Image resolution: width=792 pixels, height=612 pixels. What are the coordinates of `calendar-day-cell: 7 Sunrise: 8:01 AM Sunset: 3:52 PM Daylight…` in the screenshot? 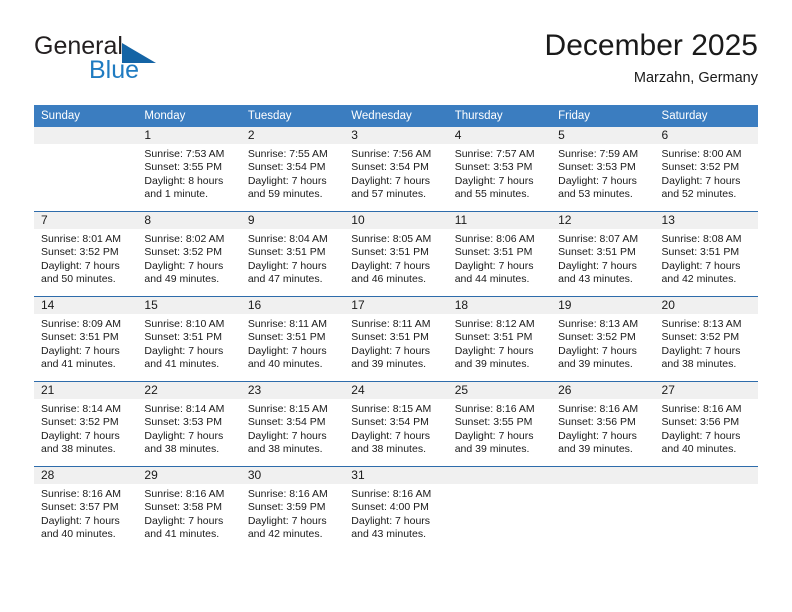 It's located at (86, 254).